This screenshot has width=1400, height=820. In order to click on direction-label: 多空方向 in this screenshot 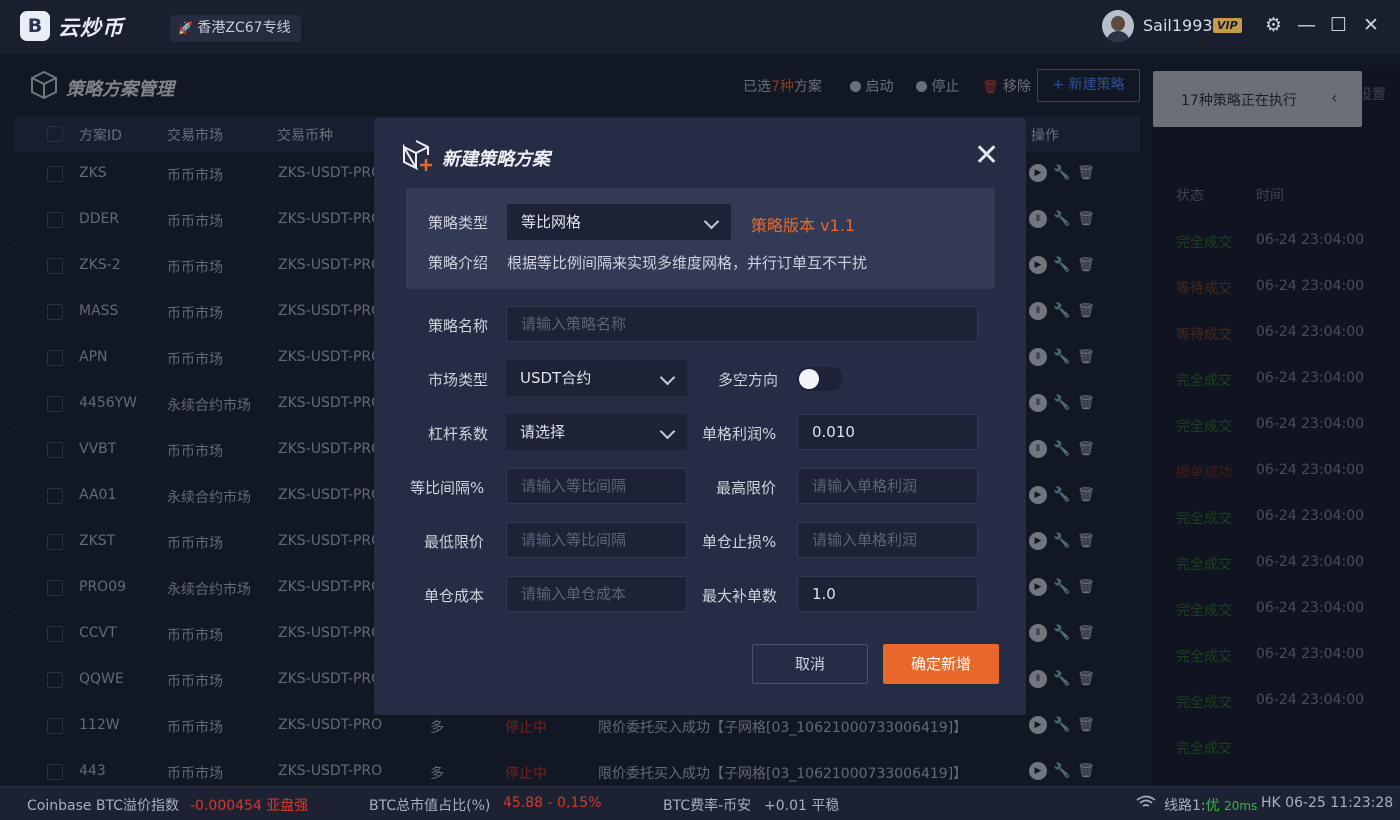, I will do `click(748, 380)`.